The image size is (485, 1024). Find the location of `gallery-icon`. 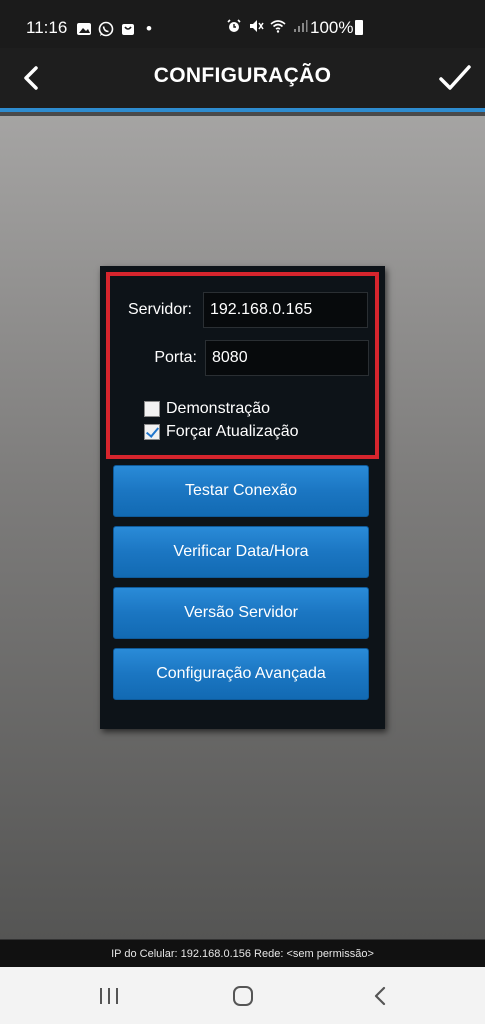

gallery-icon is located at coordinates (84, 29).